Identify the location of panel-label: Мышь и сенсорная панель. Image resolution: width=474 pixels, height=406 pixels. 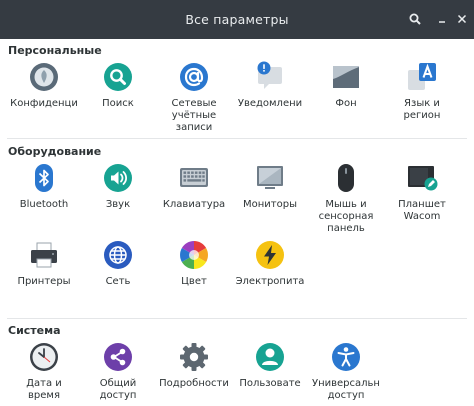
(346, 216).